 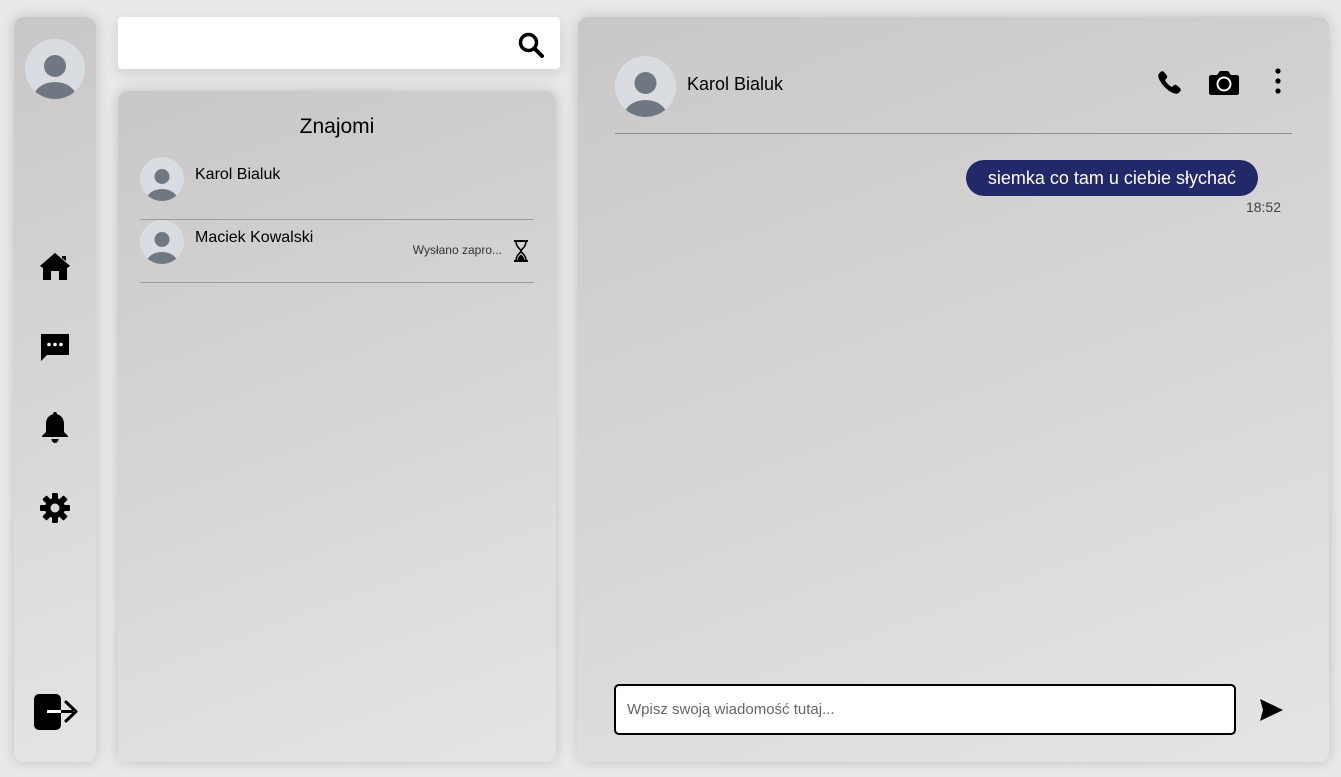 I want to click on logout-icon, so click(x=56, y=712).